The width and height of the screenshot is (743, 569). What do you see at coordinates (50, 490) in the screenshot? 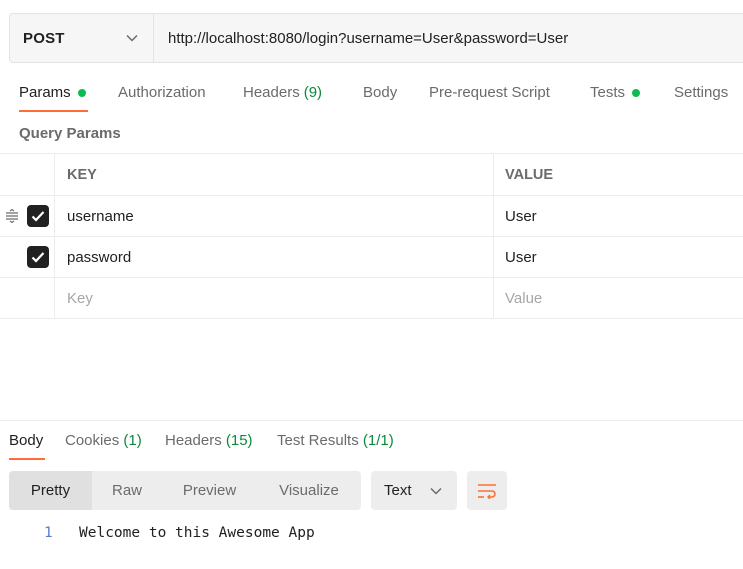
I see `view-mode-pretty: Pretty` at bounding box center [50, 490].